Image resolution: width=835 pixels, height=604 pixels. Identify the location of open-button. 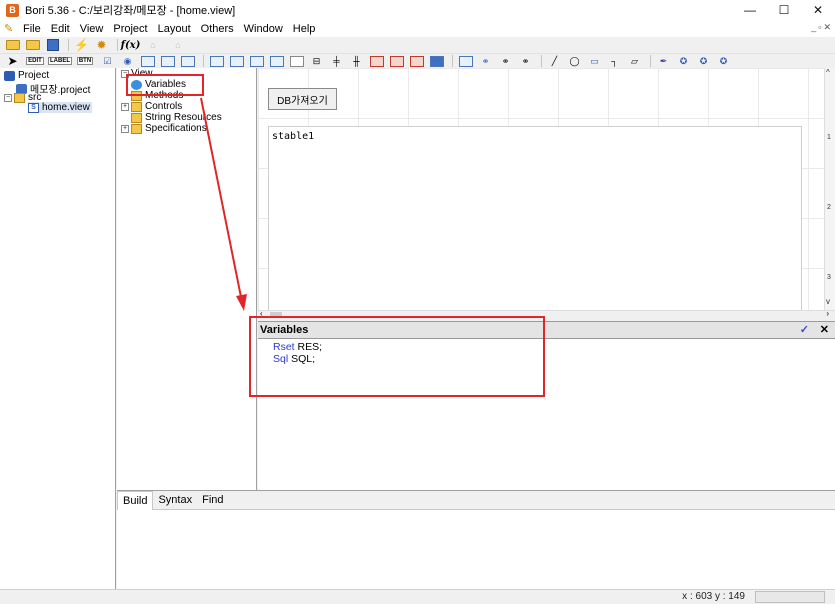
(32, 45).